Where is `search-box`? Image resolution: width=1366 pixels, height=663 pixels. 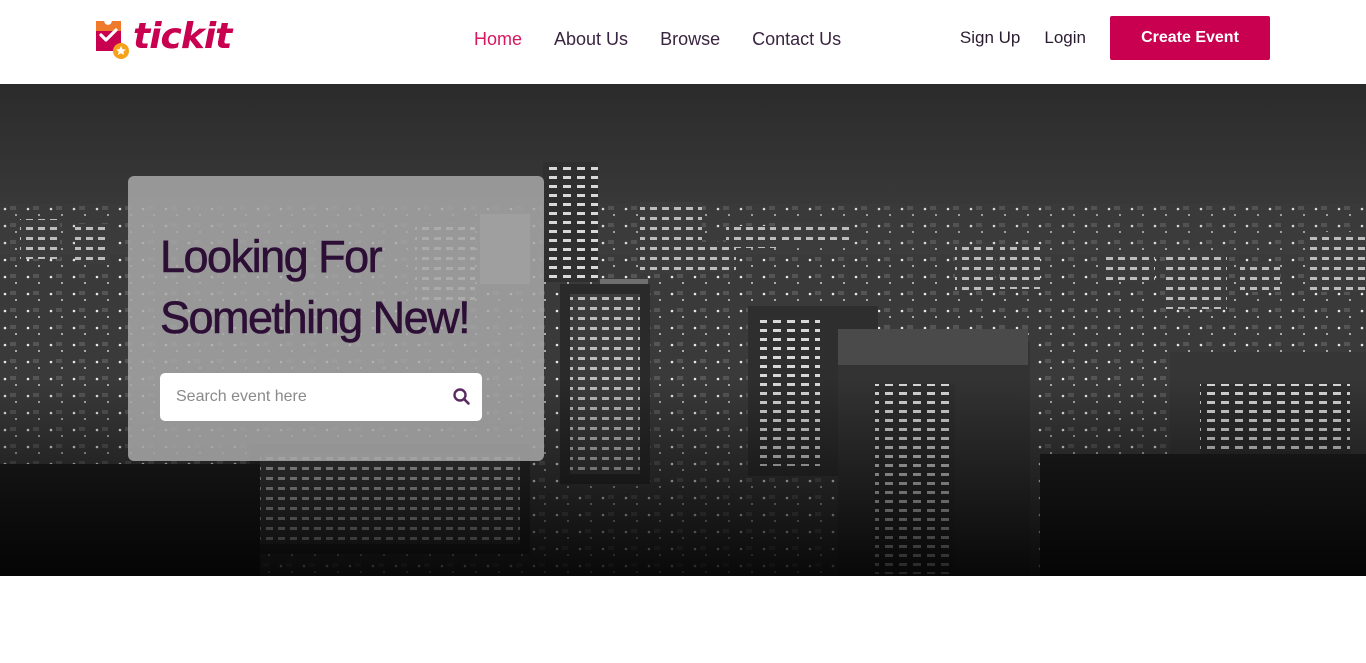 search-box is located at coordinates (321, 397).